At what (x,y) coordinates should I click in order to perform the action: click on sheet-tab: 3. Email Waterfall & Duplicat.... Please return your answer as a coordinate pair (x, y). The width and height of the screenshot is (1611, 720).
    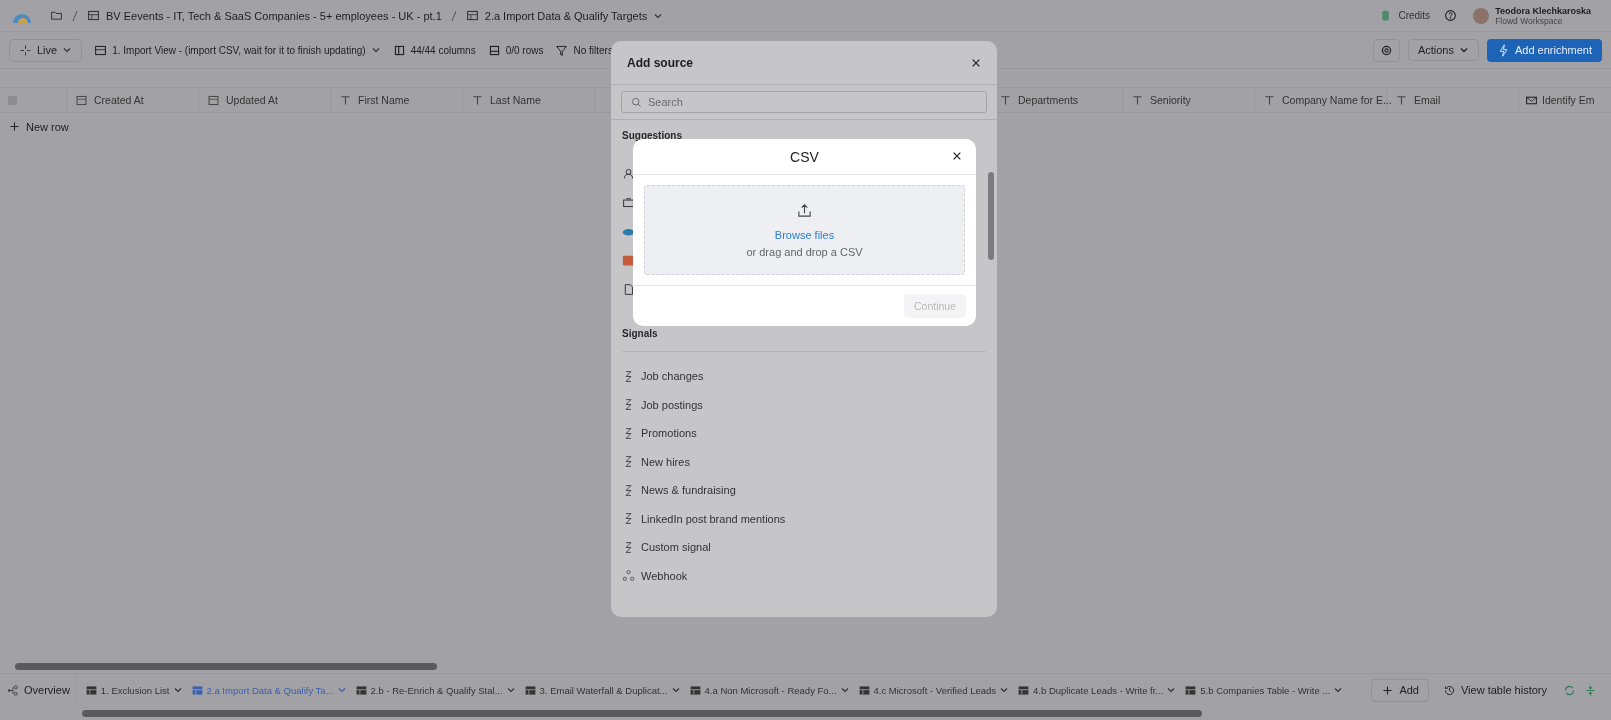
    Looking at the image, I should click on (602, 690).